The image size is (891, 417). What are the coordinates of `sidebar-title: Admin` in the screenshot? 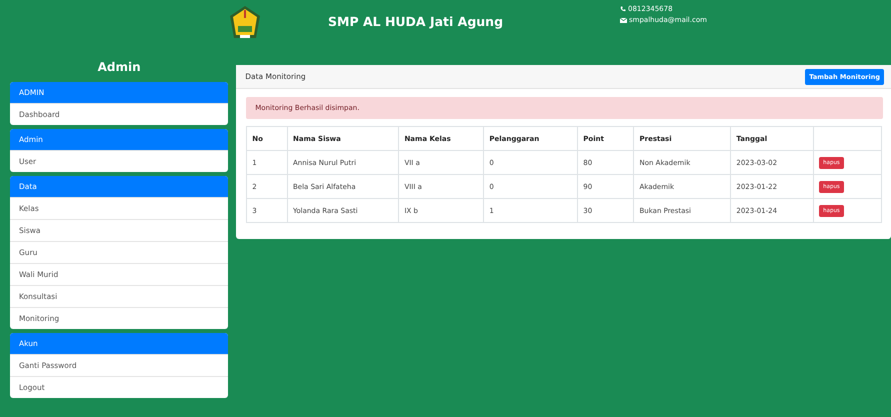 It's located at (119, 67).